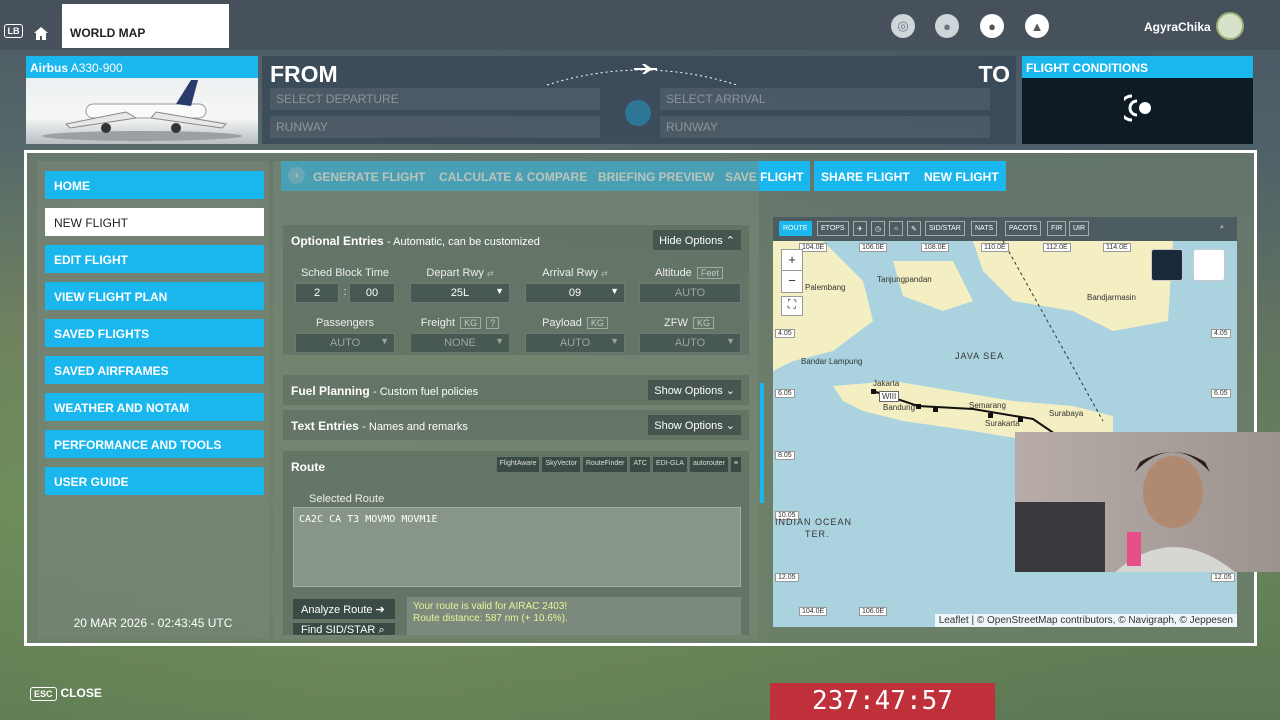 This screenshot has width=1280, height=720. I want to click on sid-star-layer-toggle: SID/STAR, so click(945, 228).